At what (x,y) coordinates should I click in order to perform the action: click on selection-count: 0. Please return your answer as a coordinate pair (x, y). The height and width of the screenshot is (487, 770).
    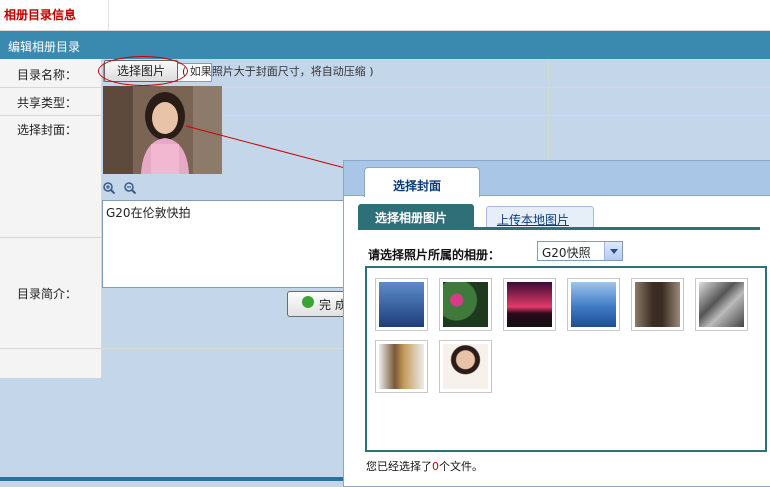
    Looking at the image, I should click on (435, 466).